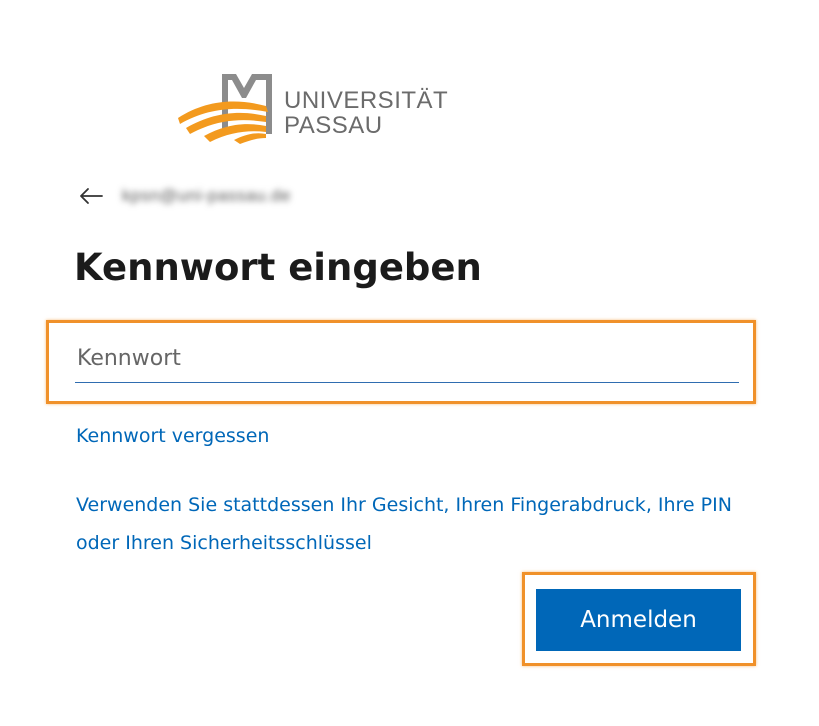 This screenshot has height=726, width=819. I want to click on logo-line-1: UNIVERSITÄT, so click(366, 100).